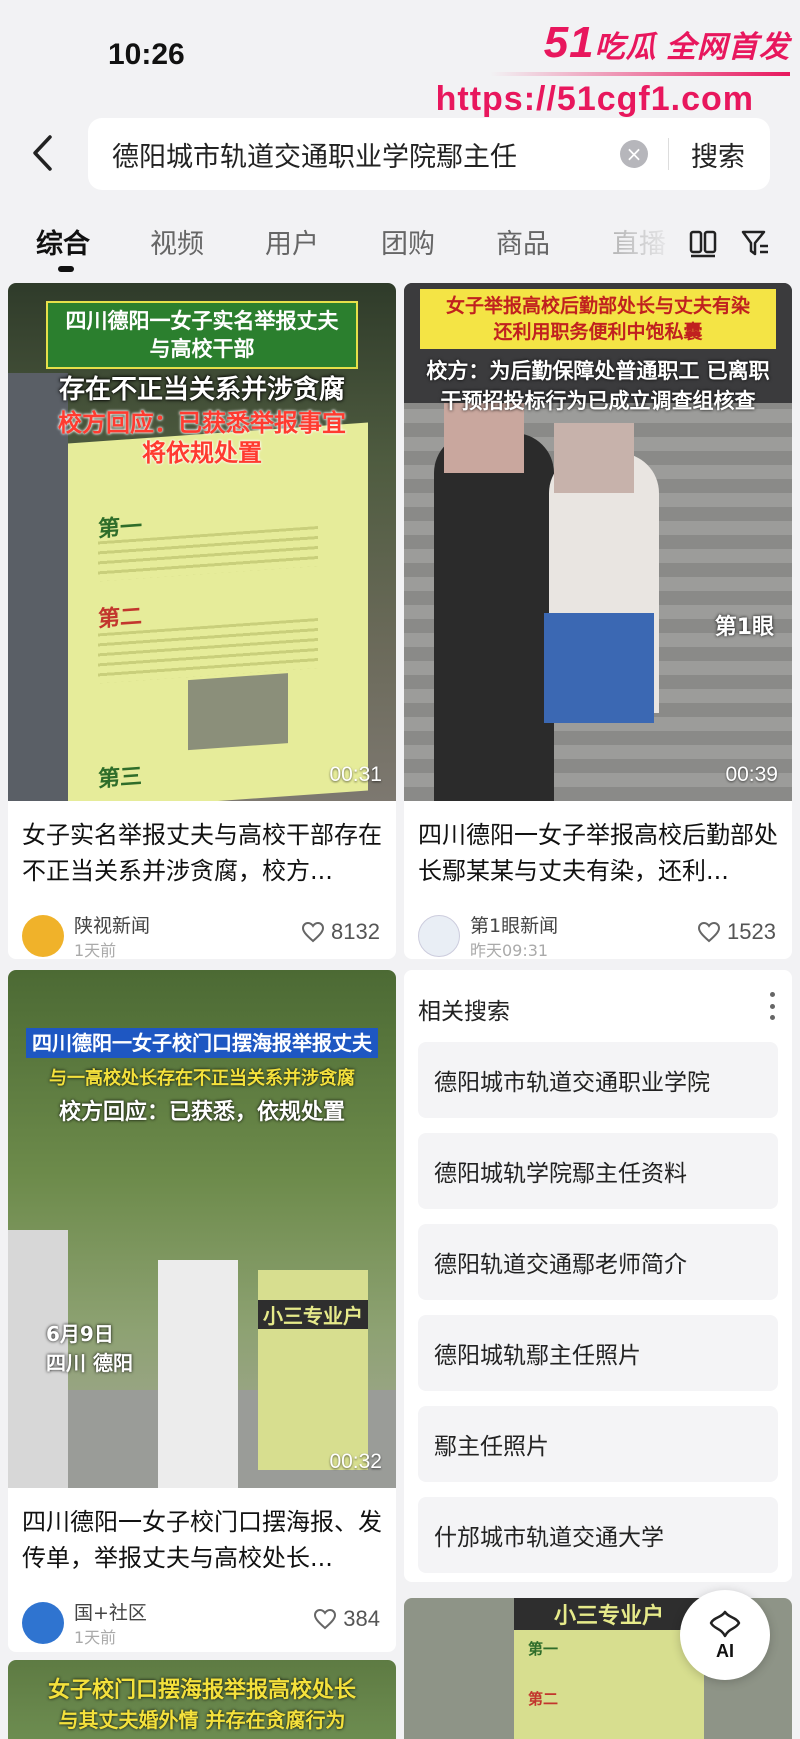  What do you see at coordinates (598, 1080) in the screenshot?
I see `related-item: 德阳城市轨道交通职业学院` at bounding box center [598, 1080].